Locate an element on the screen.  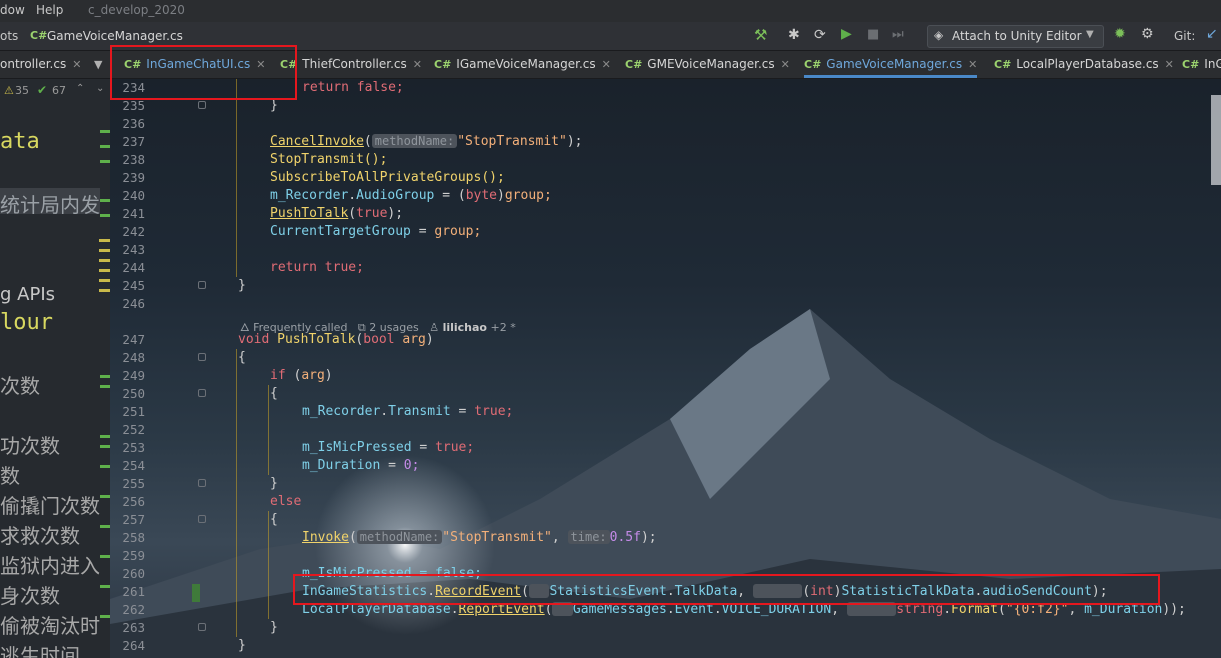
code-token: arg is located at coordinates (313, 375).